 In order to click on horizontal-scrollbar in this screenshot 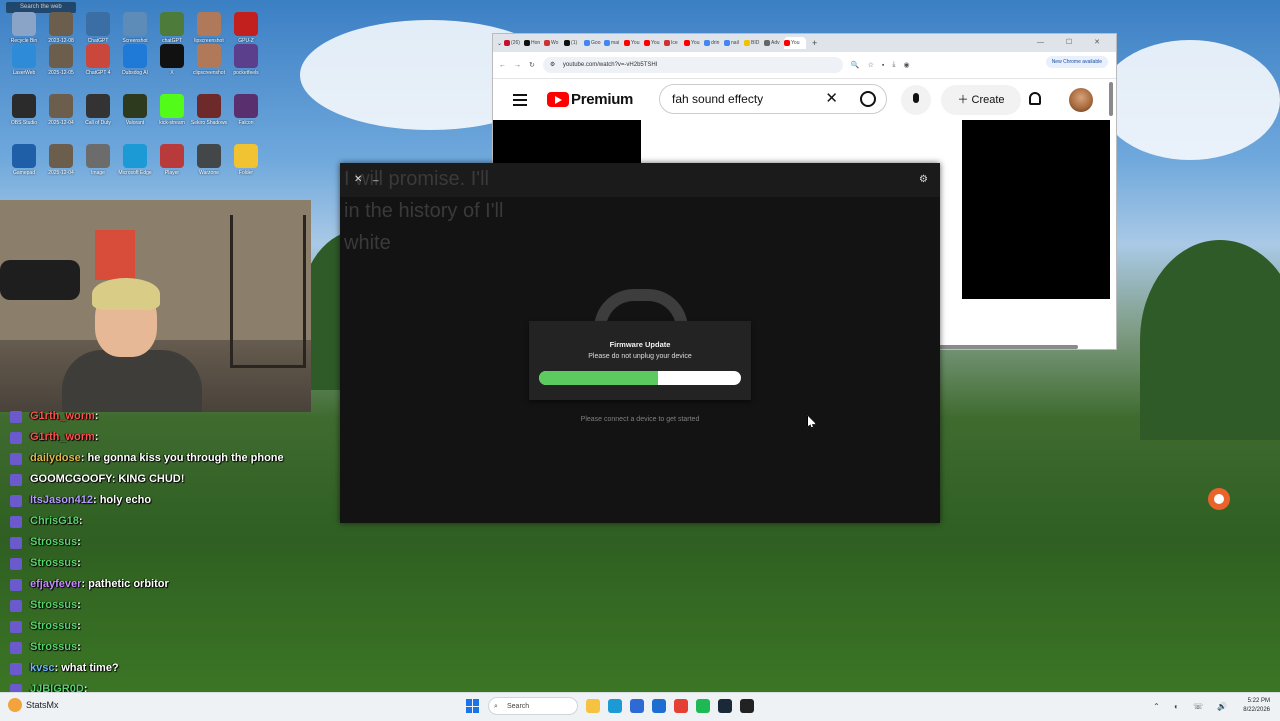, I will do `click(1008, 347)`.